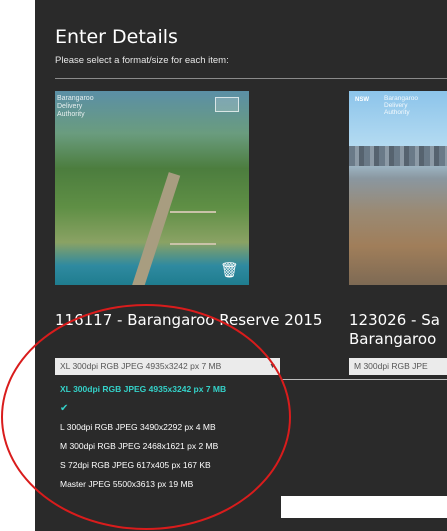  I want to click on item-2-title-line2: Barangaroo, so click(393, 339).